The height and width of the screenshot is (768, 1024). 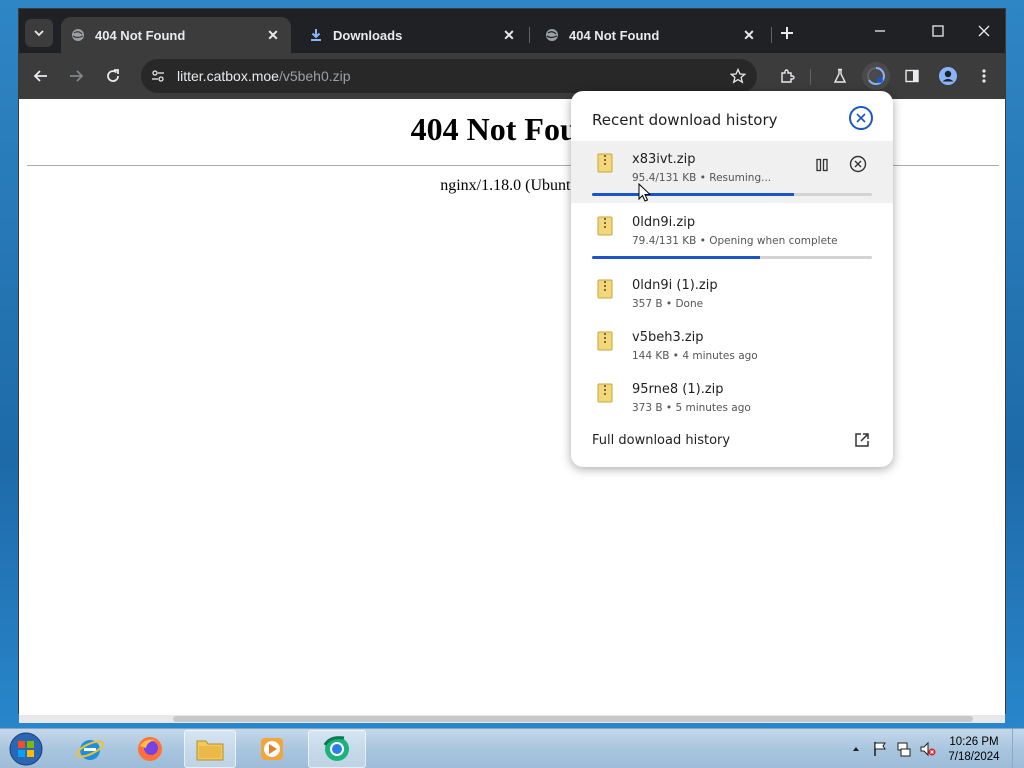 I want to click on download-item: v5beh3.zip 144 KB • 4 minutes ago, so click(x=732, y=345).